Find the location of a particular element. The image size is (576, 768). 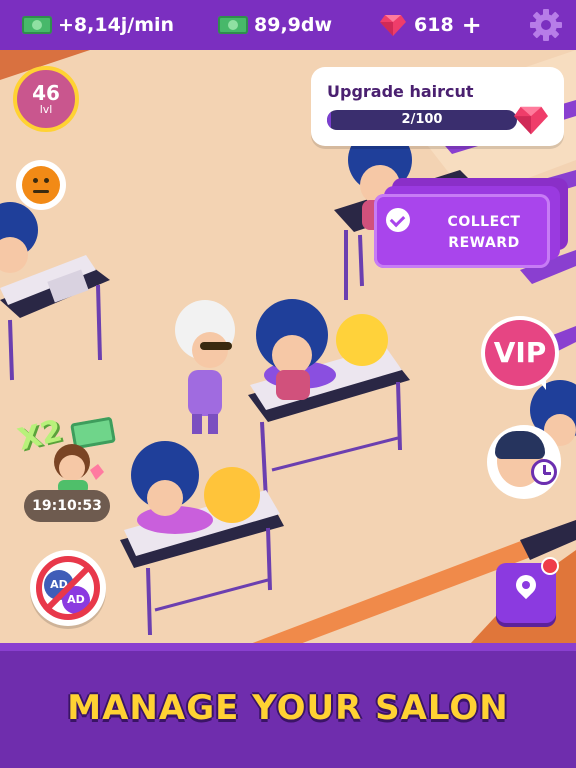

gems-value: 618 is located at coordinates (434, 25).